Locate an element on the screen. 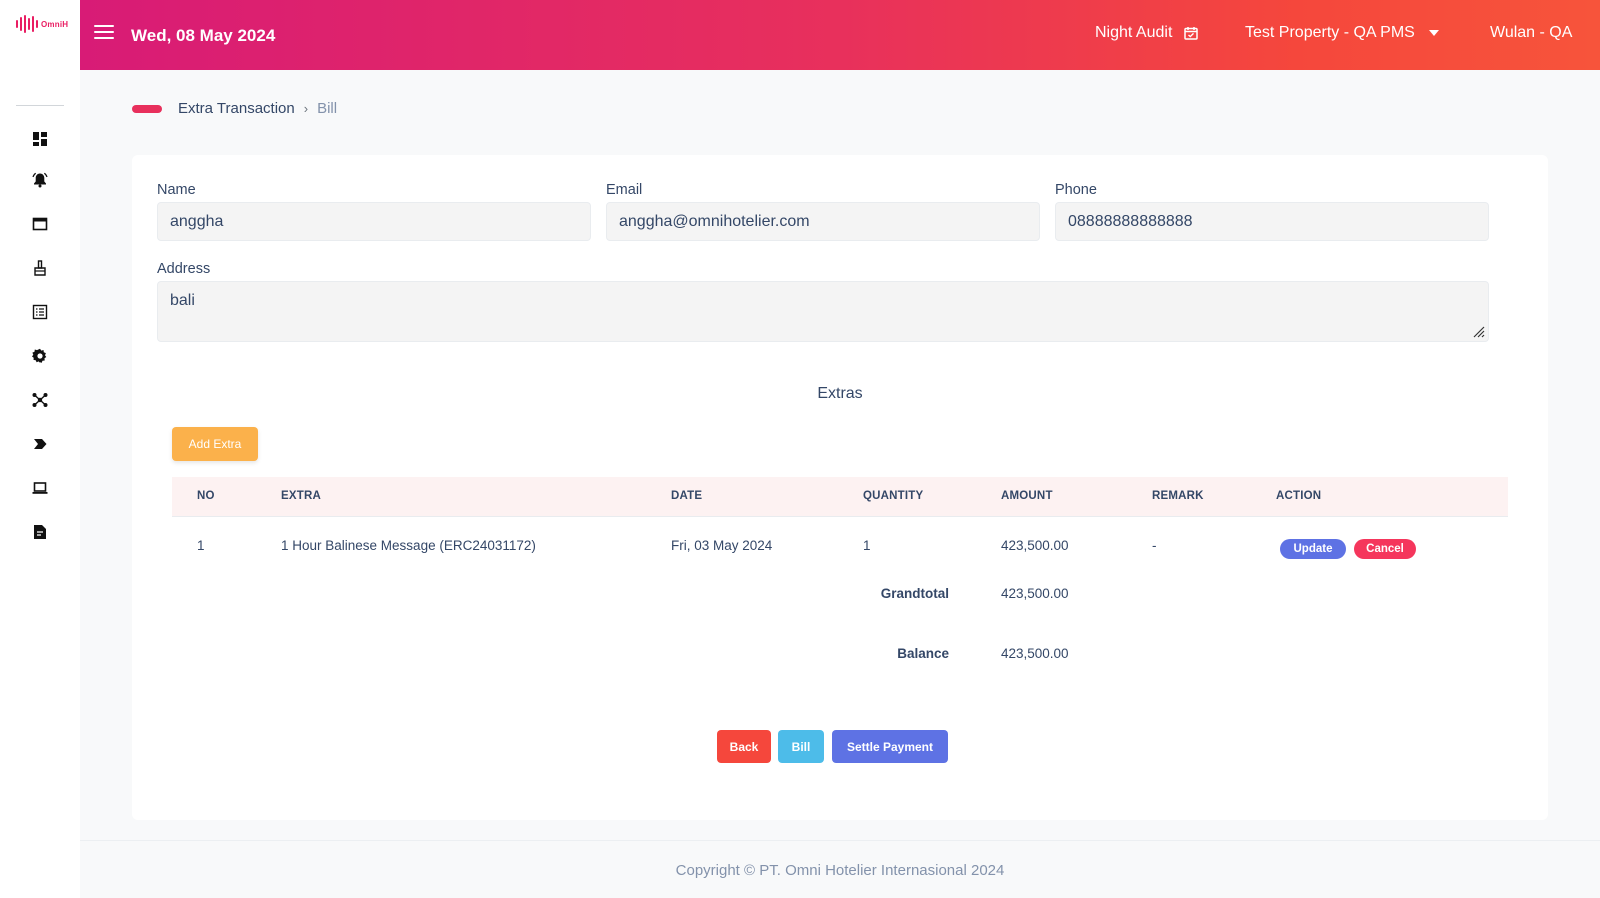 This screenshot has width=1600, height=898. night-audit-button: Night Audit is located at coordinates (1147, 33).